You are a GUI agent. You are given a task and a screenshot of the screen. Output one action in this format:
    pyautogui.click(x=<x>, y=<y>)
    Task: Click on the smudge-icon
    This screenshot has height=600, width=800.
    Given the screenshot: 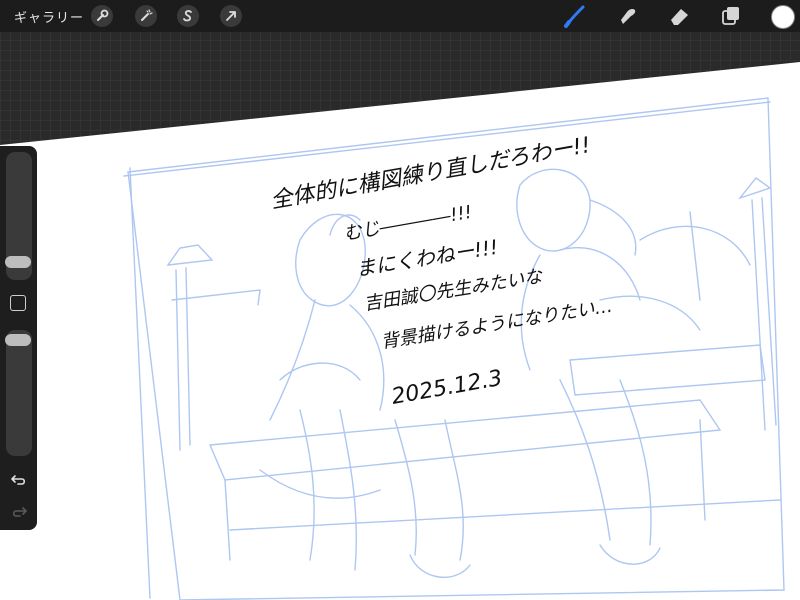 What is the action you would take?
    pyautogui.click(x=628, y=16)
    